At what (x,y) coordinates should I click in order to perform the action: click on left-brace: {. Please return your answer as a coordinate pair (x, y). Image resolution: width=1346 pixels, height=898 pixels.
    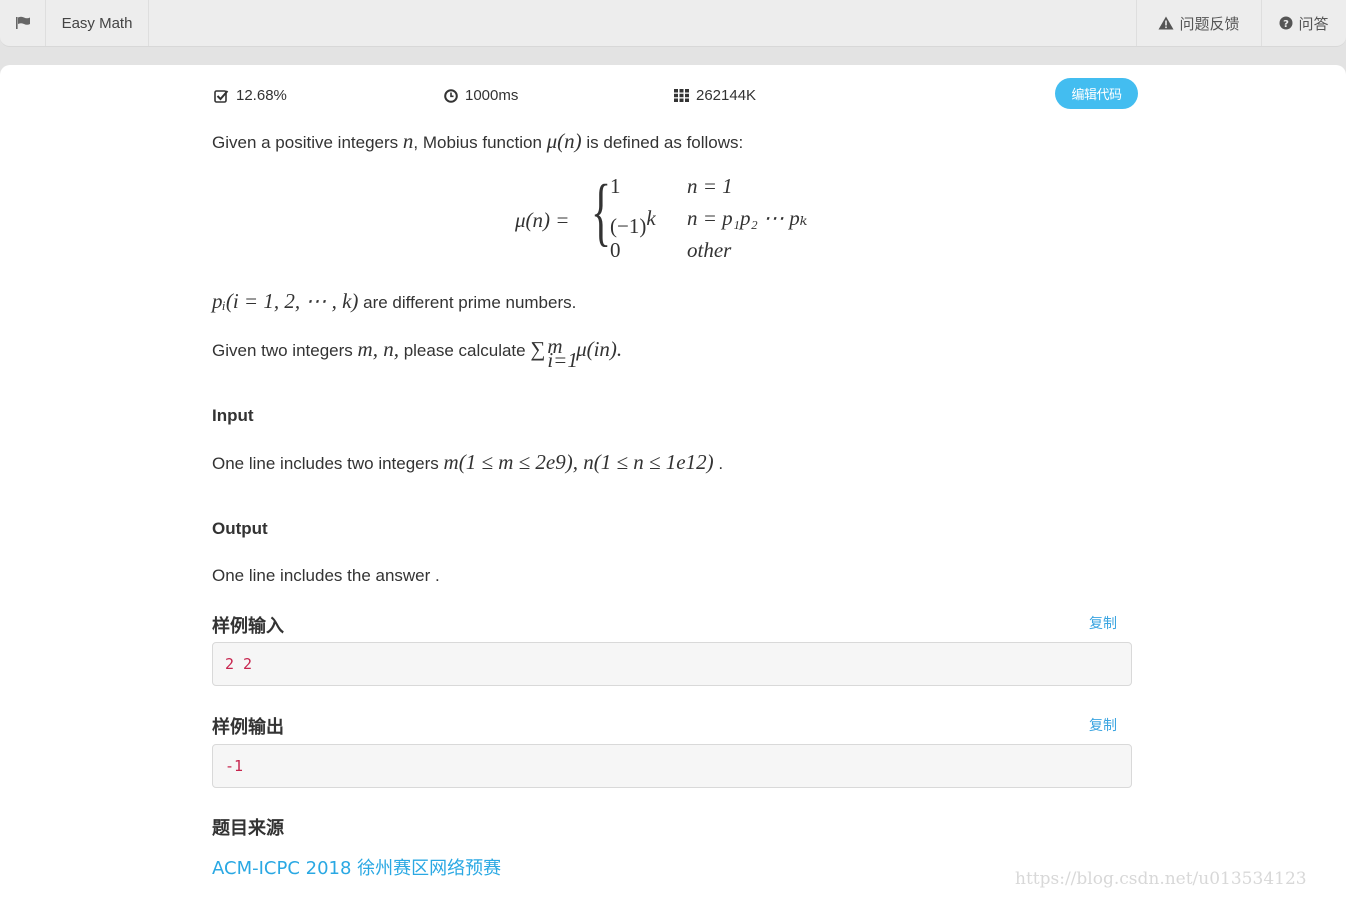
    Looking at the image, I should click on (601, 212).